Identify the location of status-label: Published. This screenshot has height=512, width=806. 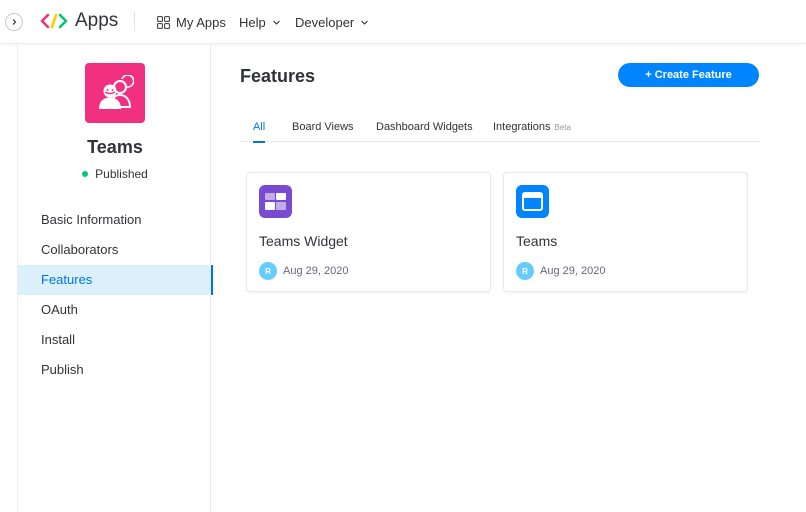
(121, 174).